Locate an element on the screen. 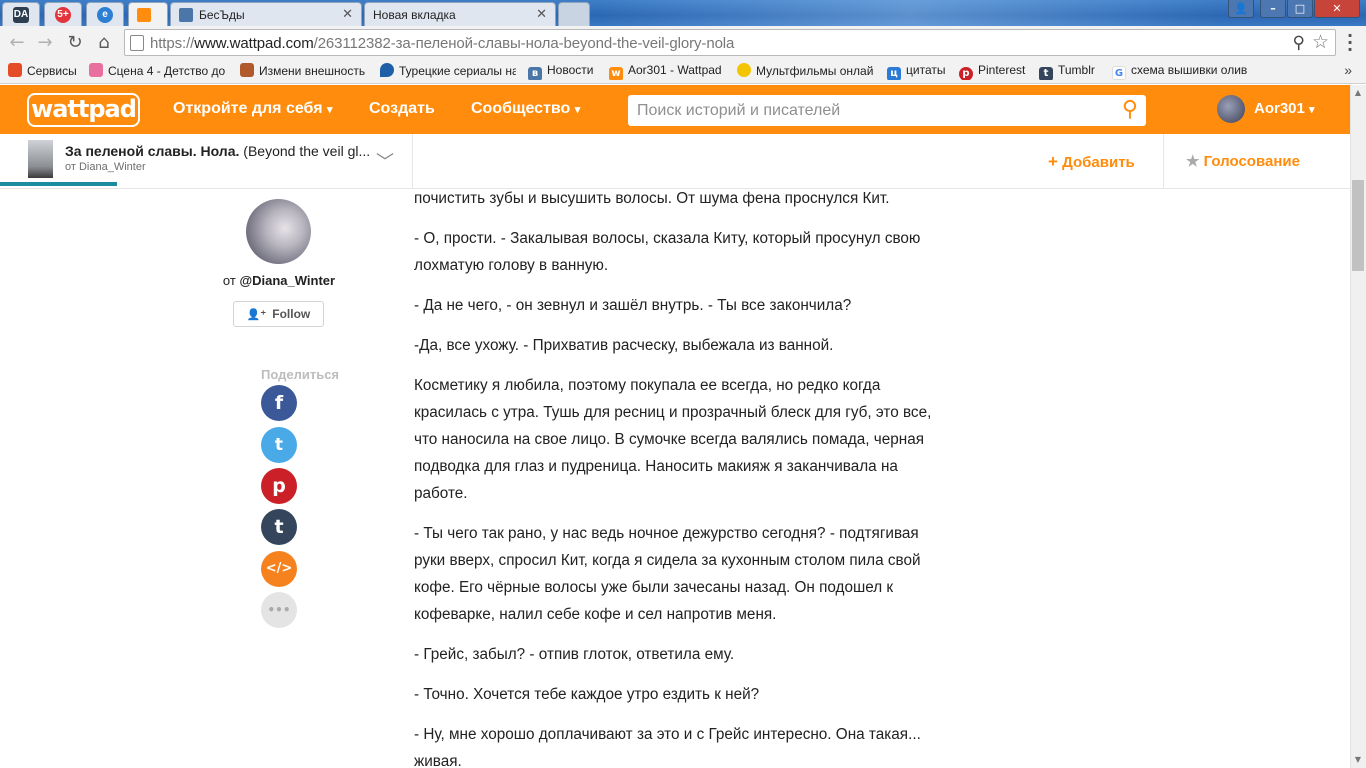 This screenshot has width=1366, height=768. bookmark-news: в Новости is located at coordinates (563, 71).